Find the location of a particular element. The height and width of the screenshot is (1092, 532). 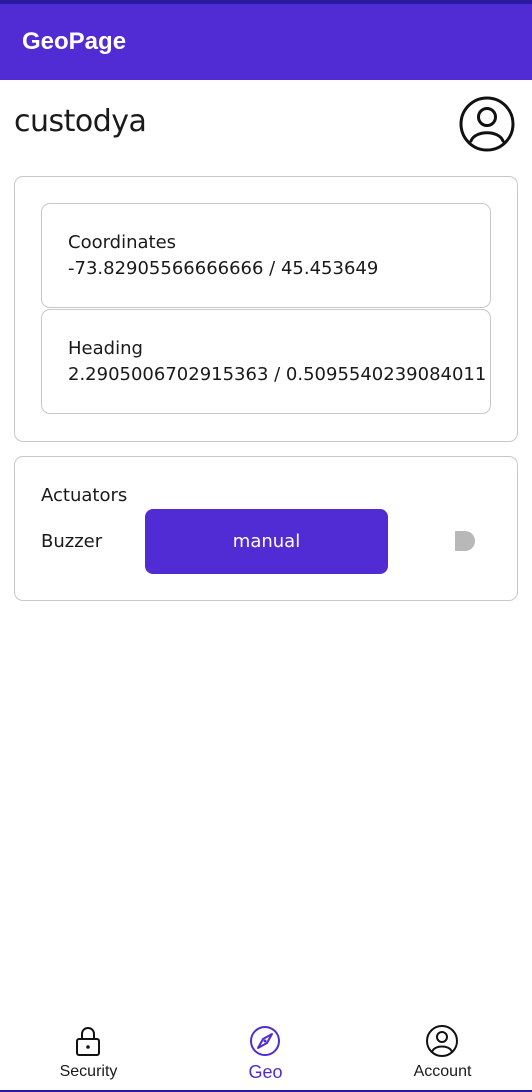

nav-item-account: Account is located at coordinates (442, 1051).